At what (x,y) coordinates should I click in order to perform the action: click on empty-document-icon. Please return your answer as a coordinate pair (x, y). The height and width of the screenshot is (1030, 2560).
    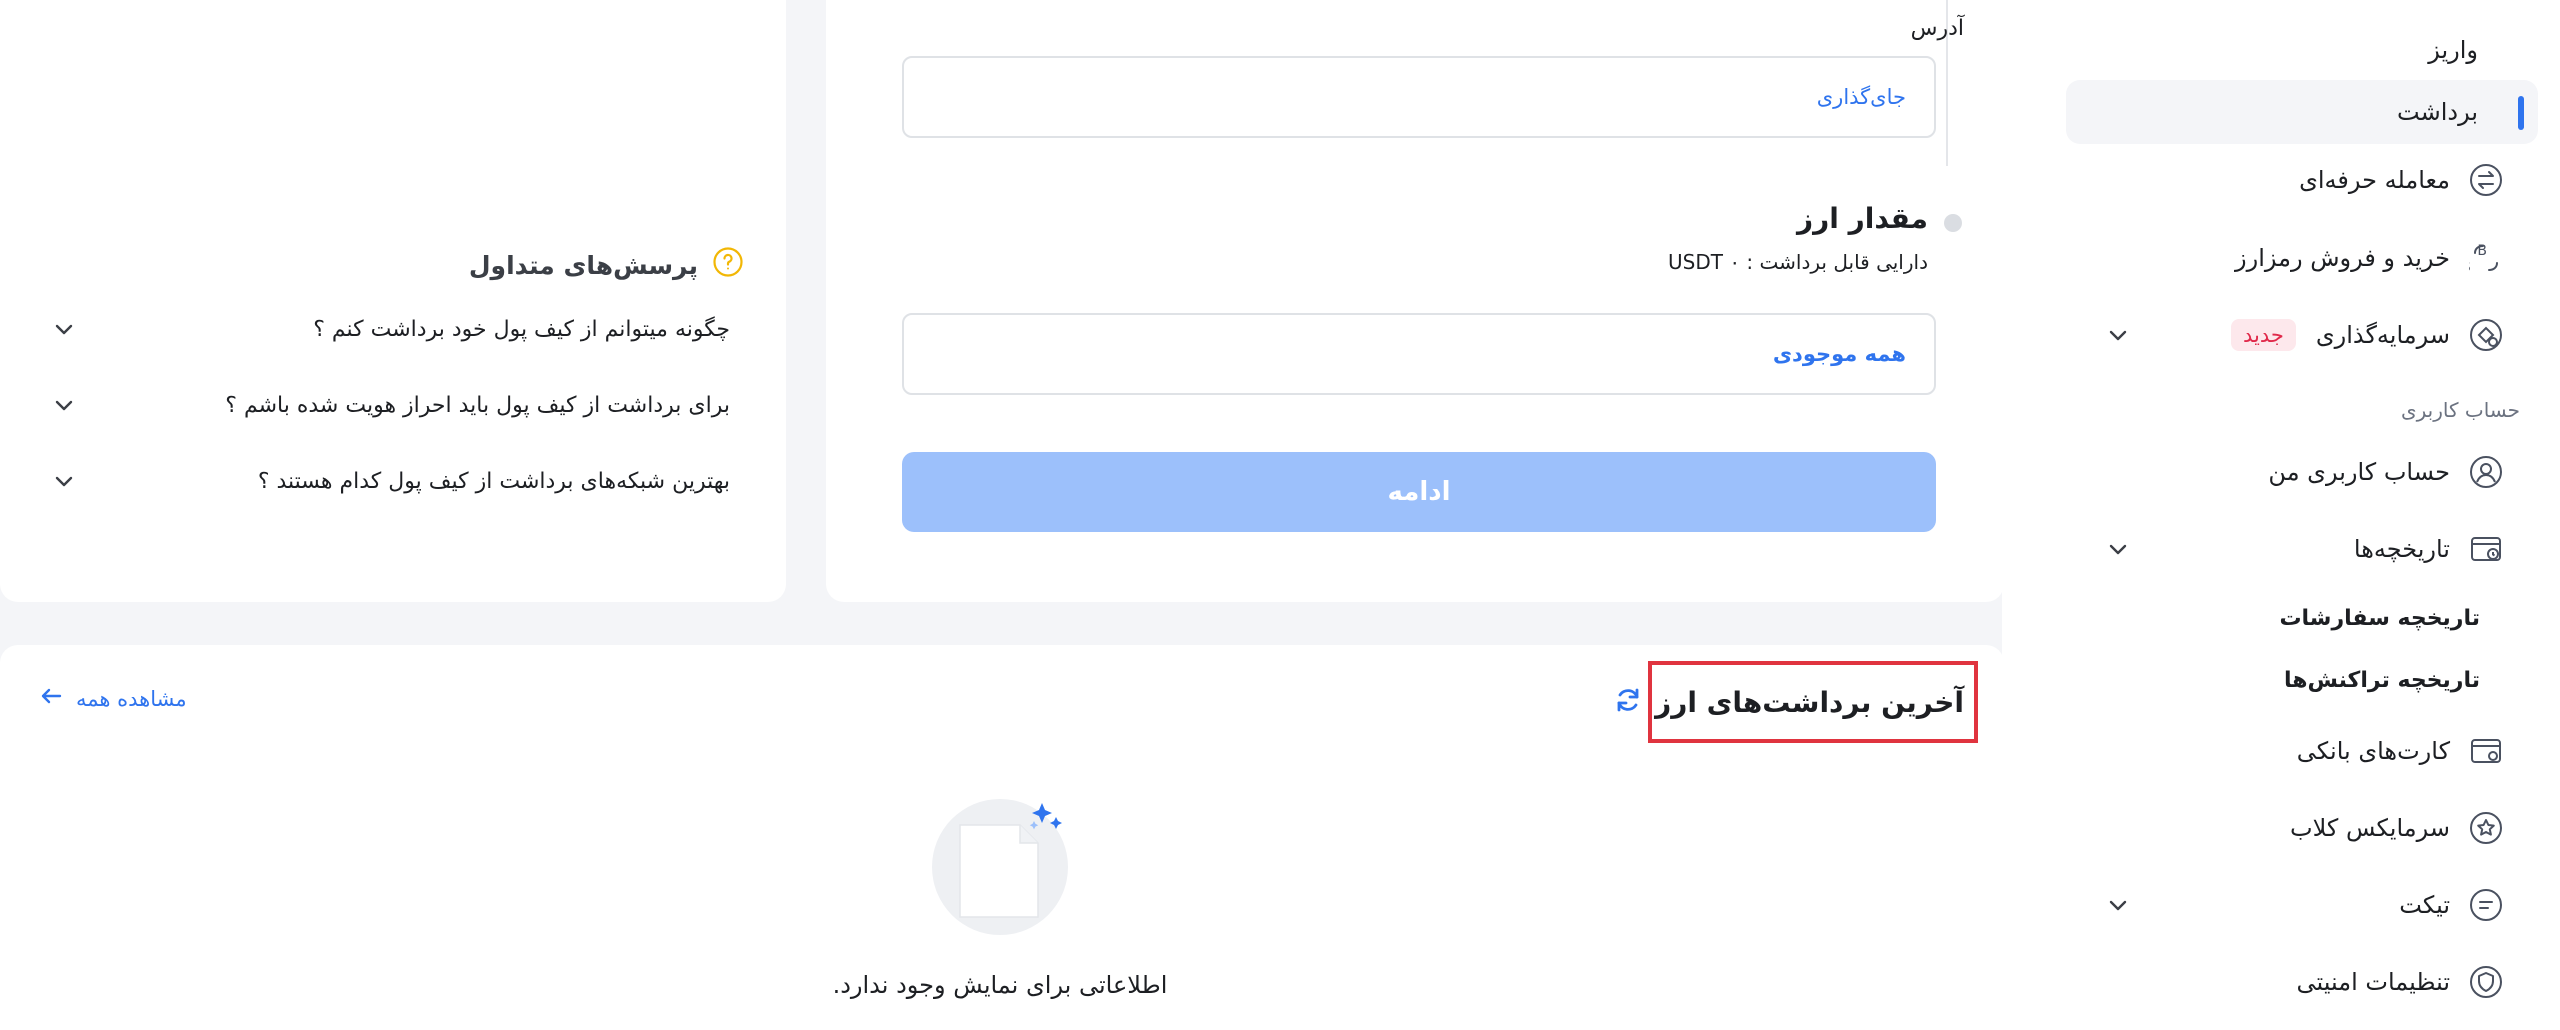
    Looking at the image, I should click on (1000, 866).